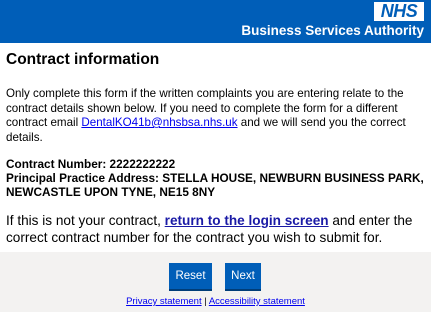 Image resolution: width=431 pixels, height=312 pixels. Describe the element at coordinates (111, 192) in the screenshot. I see `practice-address-line2: NEWCASTLE UPON TYNE, NE15 8NY` at that location.